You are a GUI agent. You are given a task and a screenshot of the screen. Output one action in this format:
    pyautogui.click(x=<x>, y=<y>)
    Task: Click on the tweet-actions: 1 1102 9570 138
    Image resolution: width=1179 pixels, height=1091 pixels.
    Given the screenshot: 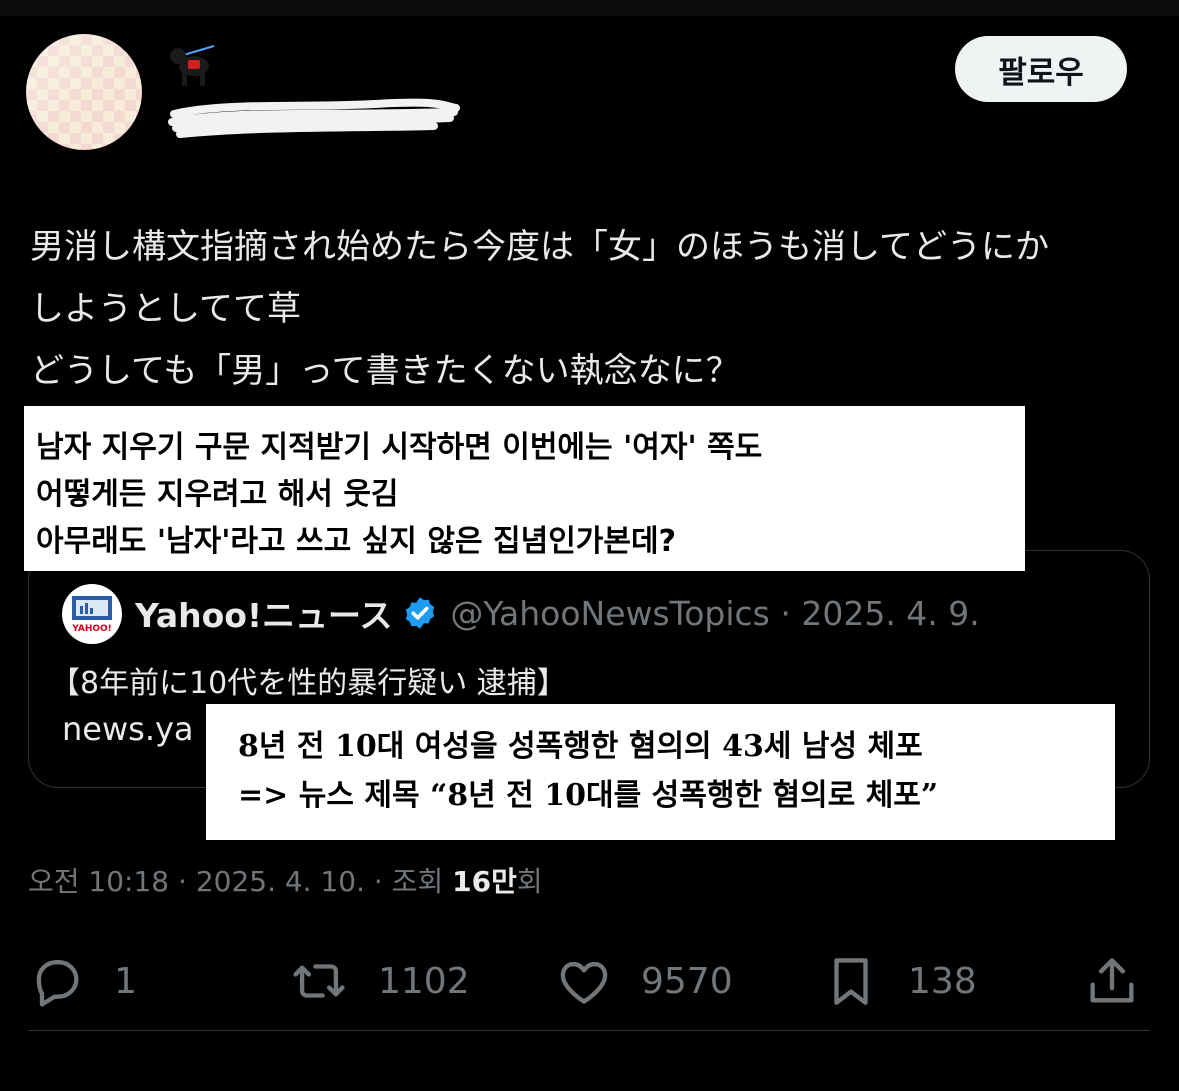 What is the action you would take?
    pyautogui.click(x=589, y=981)
    